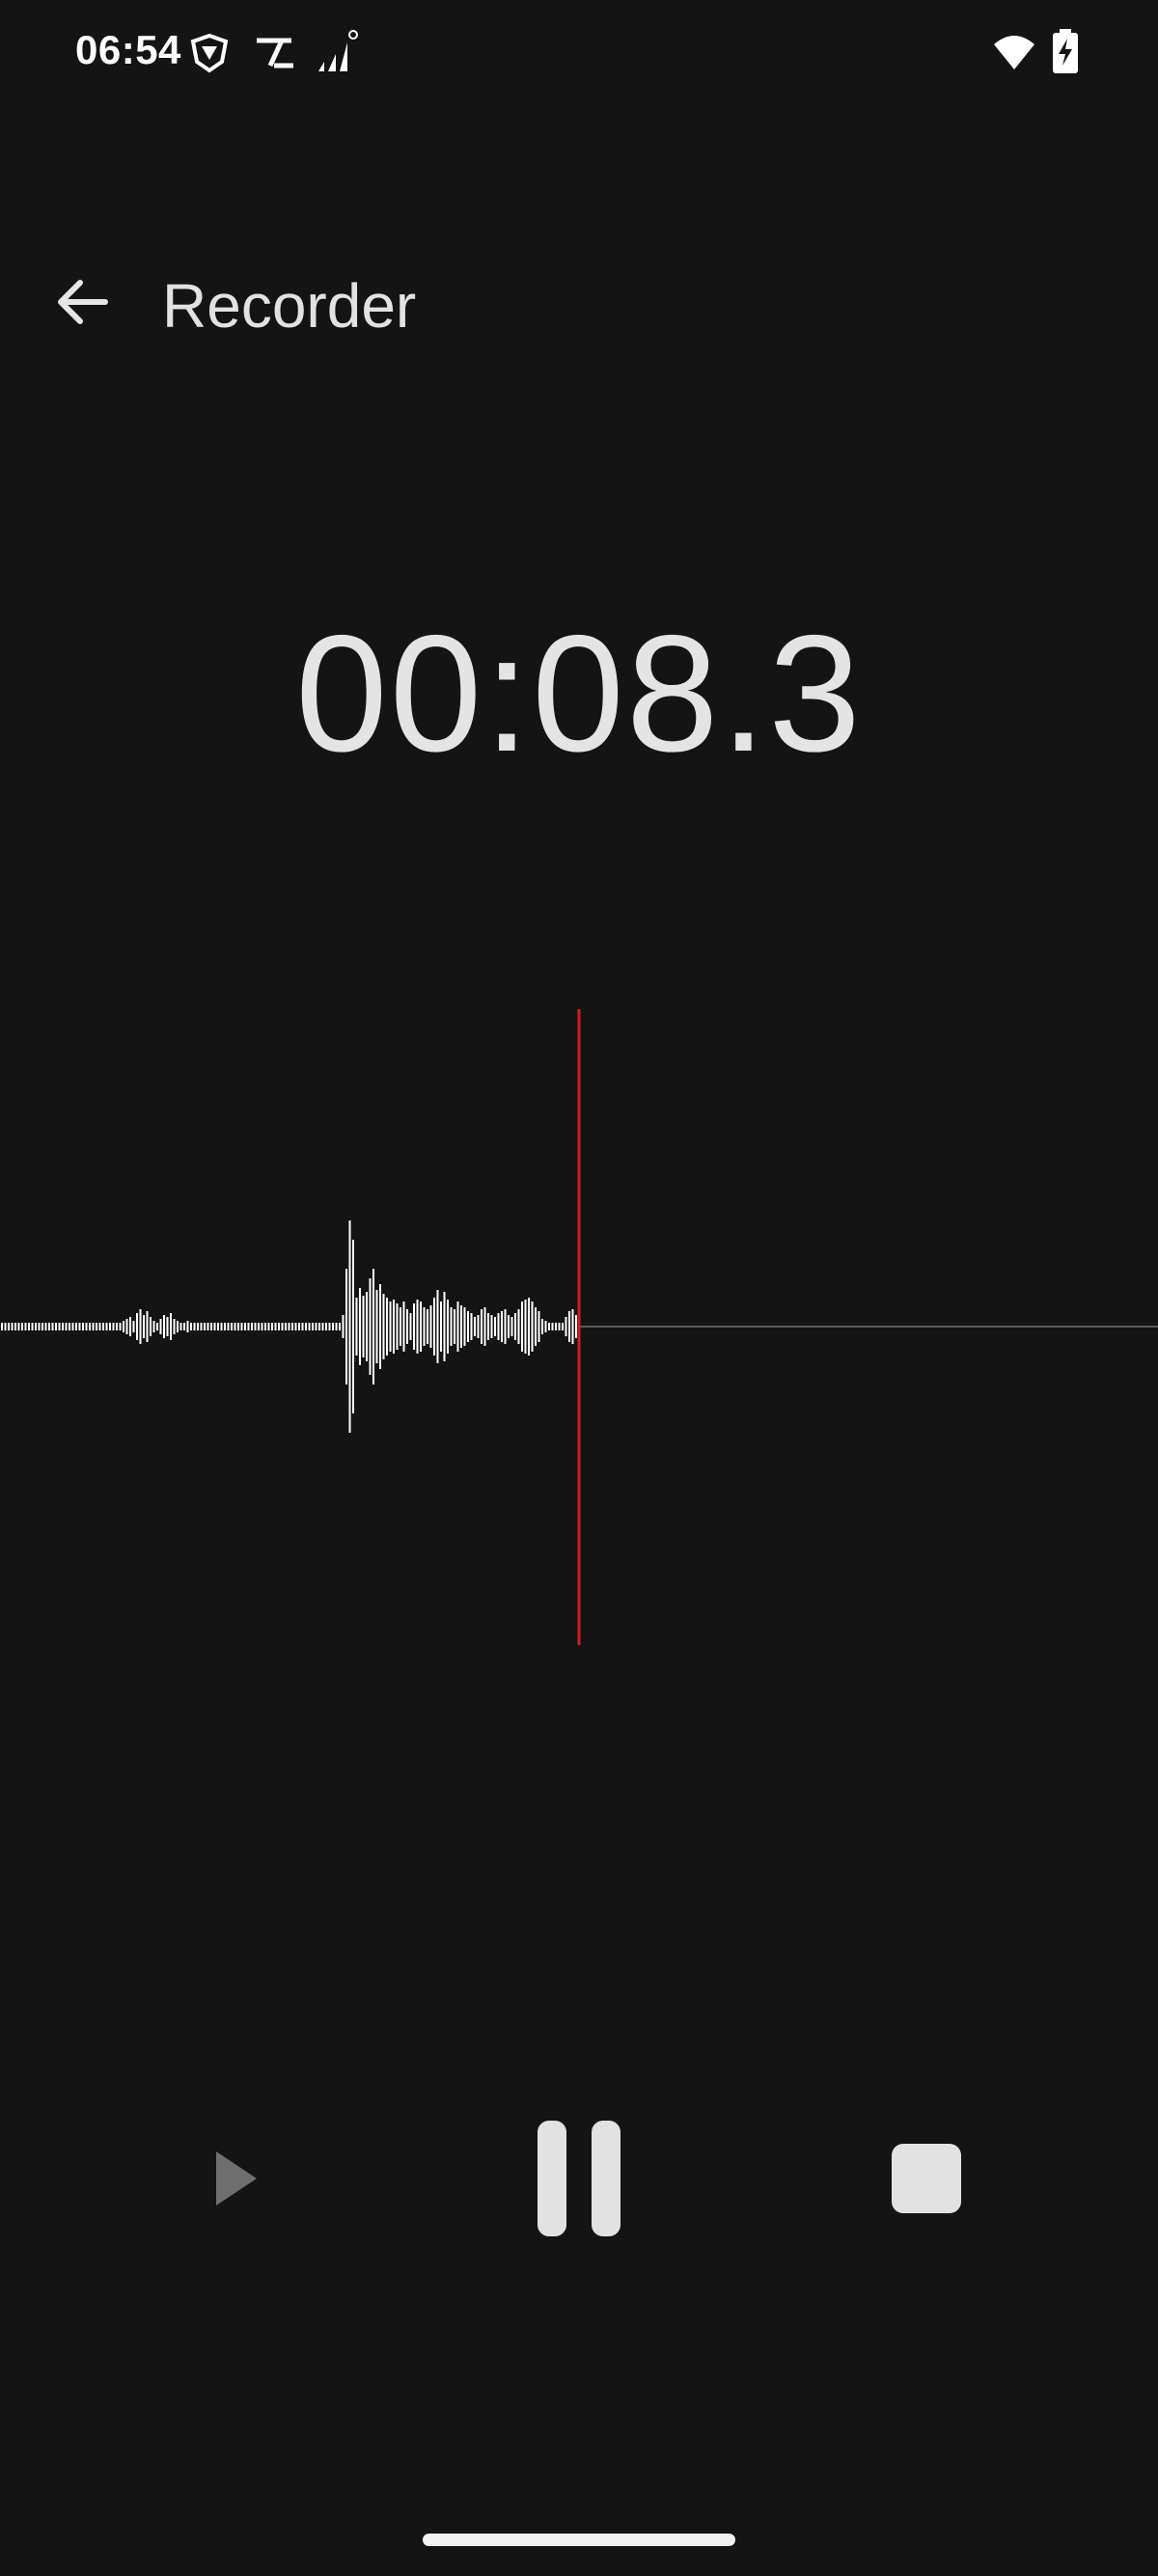 The height and width of the screenshot is (2576, 1158). I want to click on pause-button, so click(579, 2181).